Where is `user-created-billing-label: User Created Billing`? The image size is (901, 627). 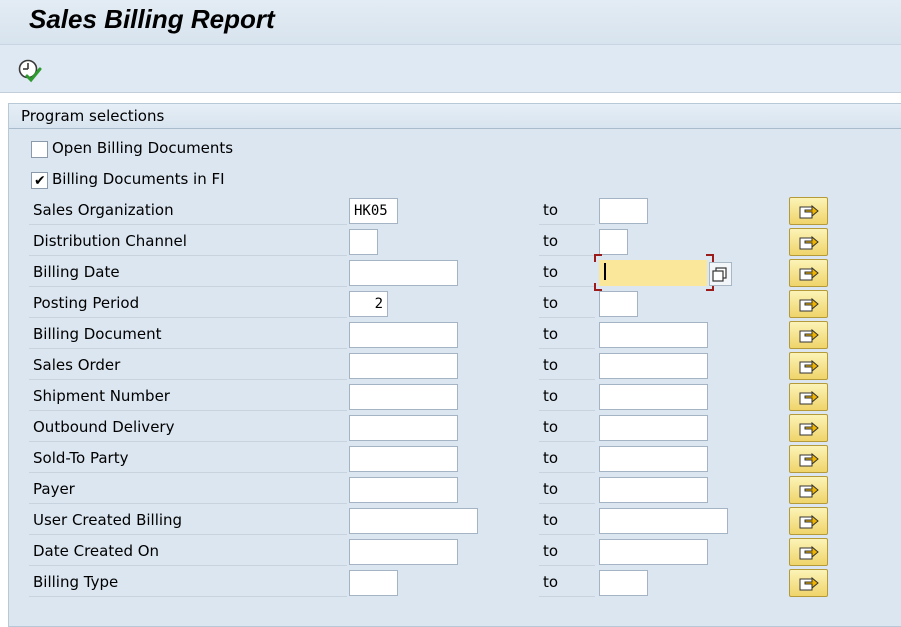
user-created-billing-label: User Created Billing is located at coordinates (108, 520).